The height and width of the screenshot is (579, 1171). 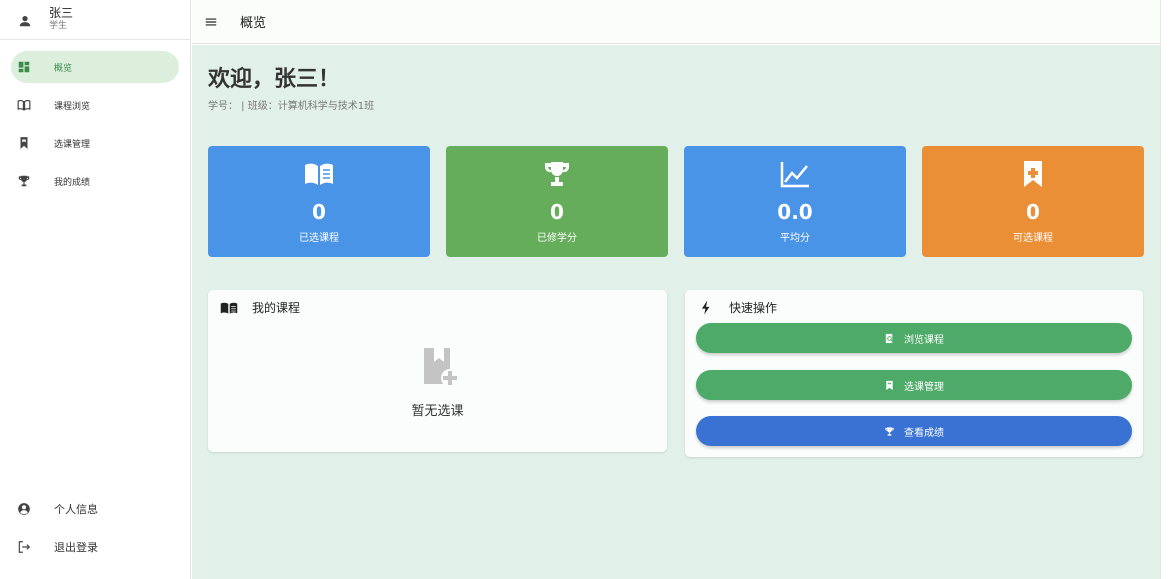 What do you see at coordinates (676, 22) in the screenshot?
I see `top-bar: 概览` at bounding box center [676, 22].